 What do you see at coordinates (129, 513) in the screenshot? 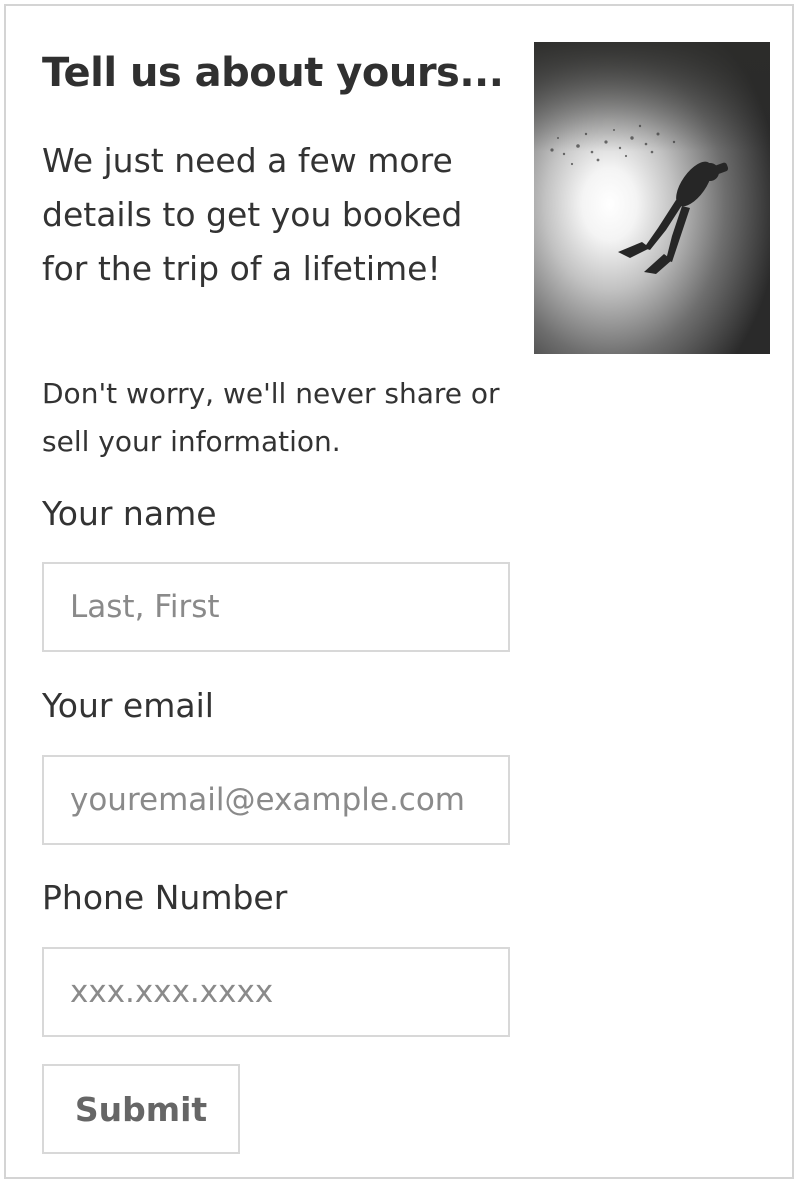
I see `name-label: Your name` at bounding box center [129, 513].